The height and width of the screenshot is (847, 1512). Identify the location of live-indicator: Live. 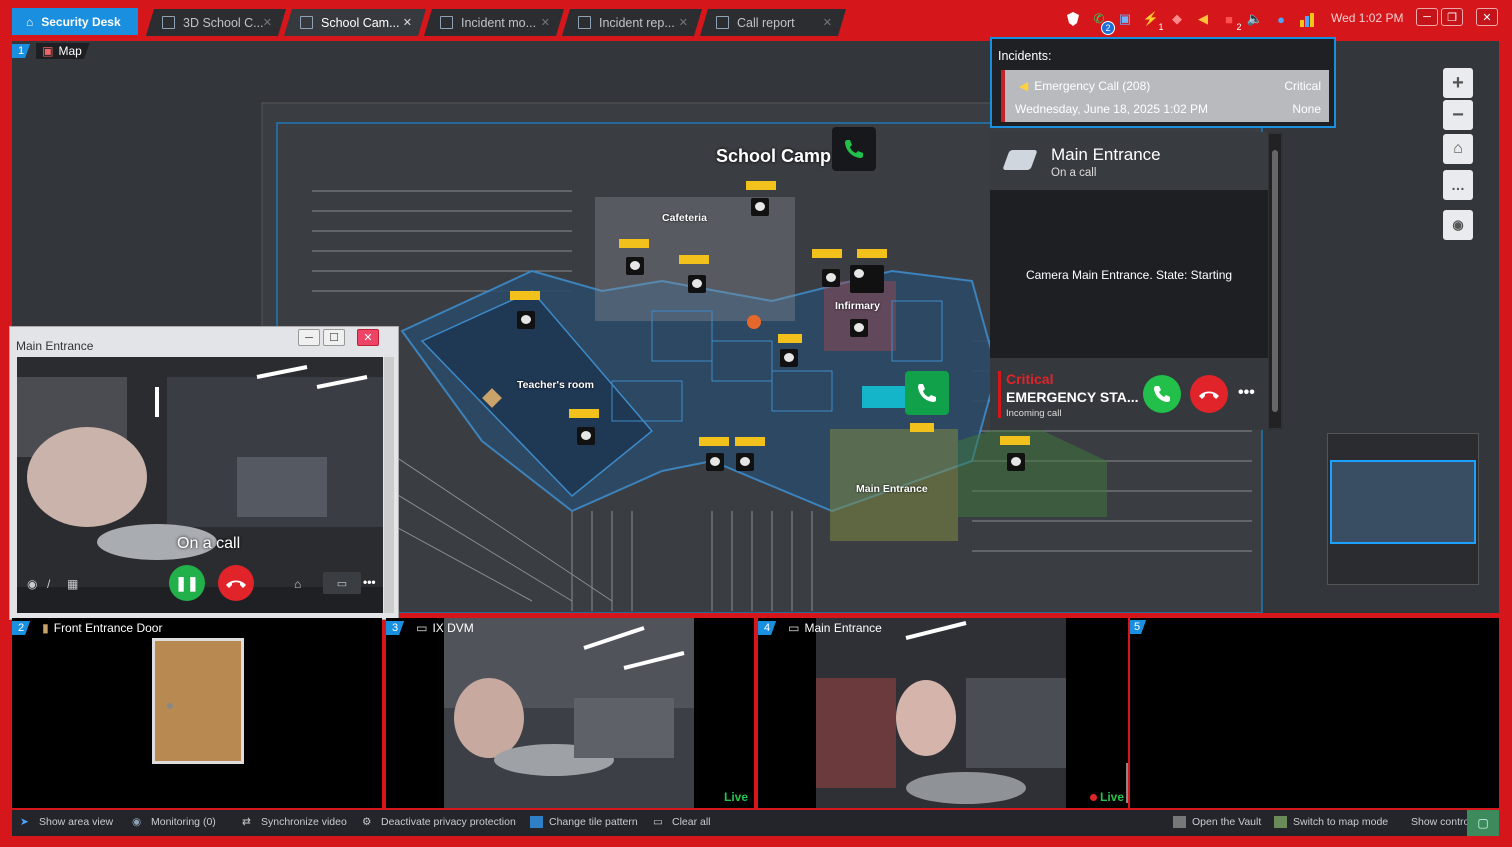
(1111, 797).